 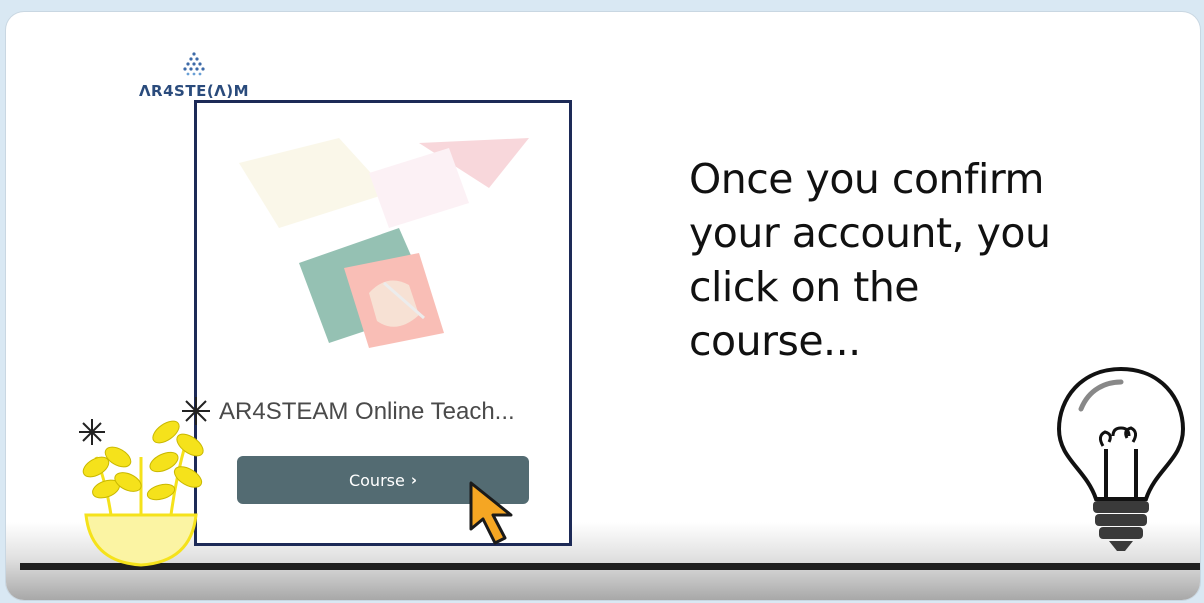 I want to click on course-button-label: Course, so click(x=376, y=480).